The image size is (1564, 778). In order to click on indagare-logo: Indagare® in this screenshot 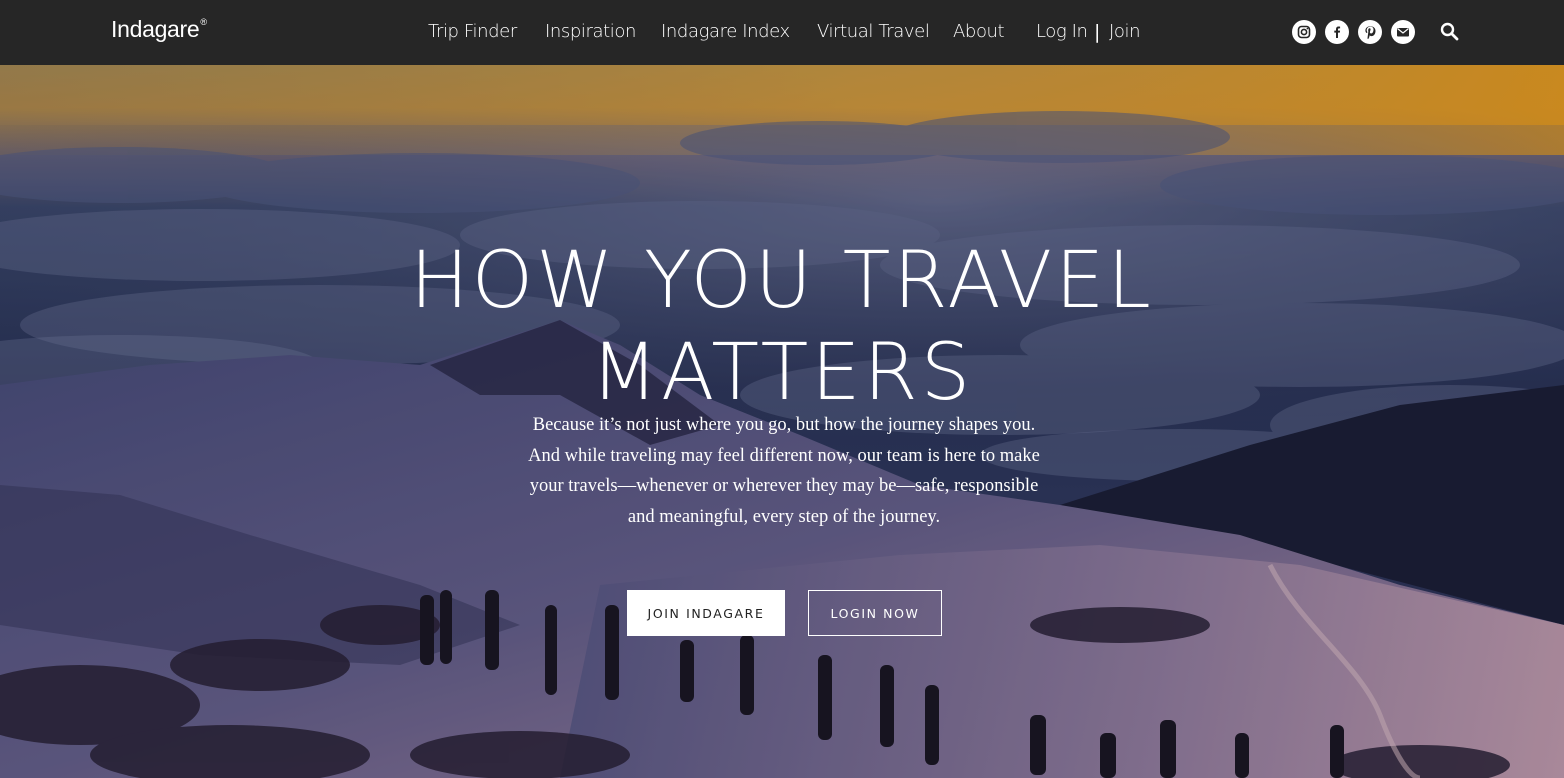, I will do `click(159, 29)`.